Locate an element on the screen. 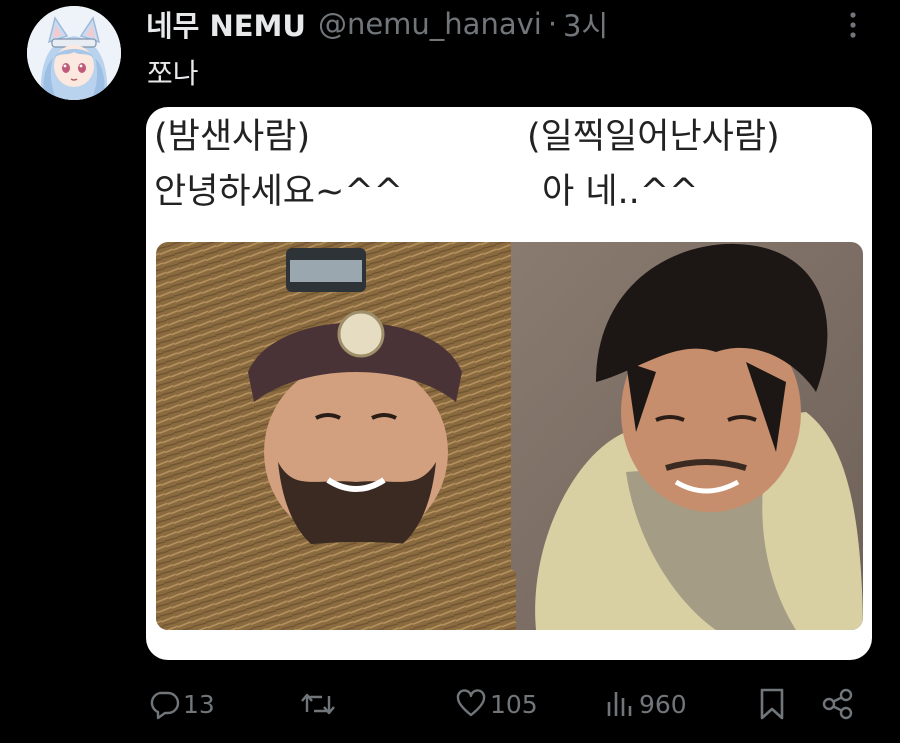 The width and height of the screenshot is (900, 743). views-icon is located at coordinates (620, 704).